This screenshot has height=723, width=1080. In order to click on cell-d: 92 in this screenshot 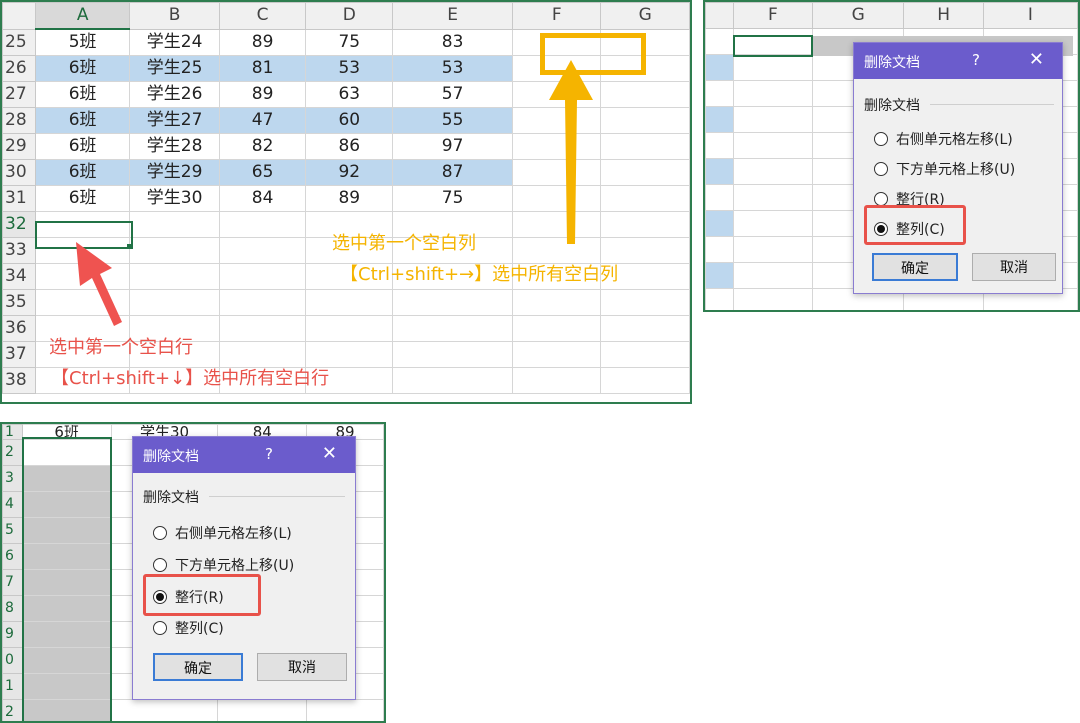, I will do `click(349, 172)`.